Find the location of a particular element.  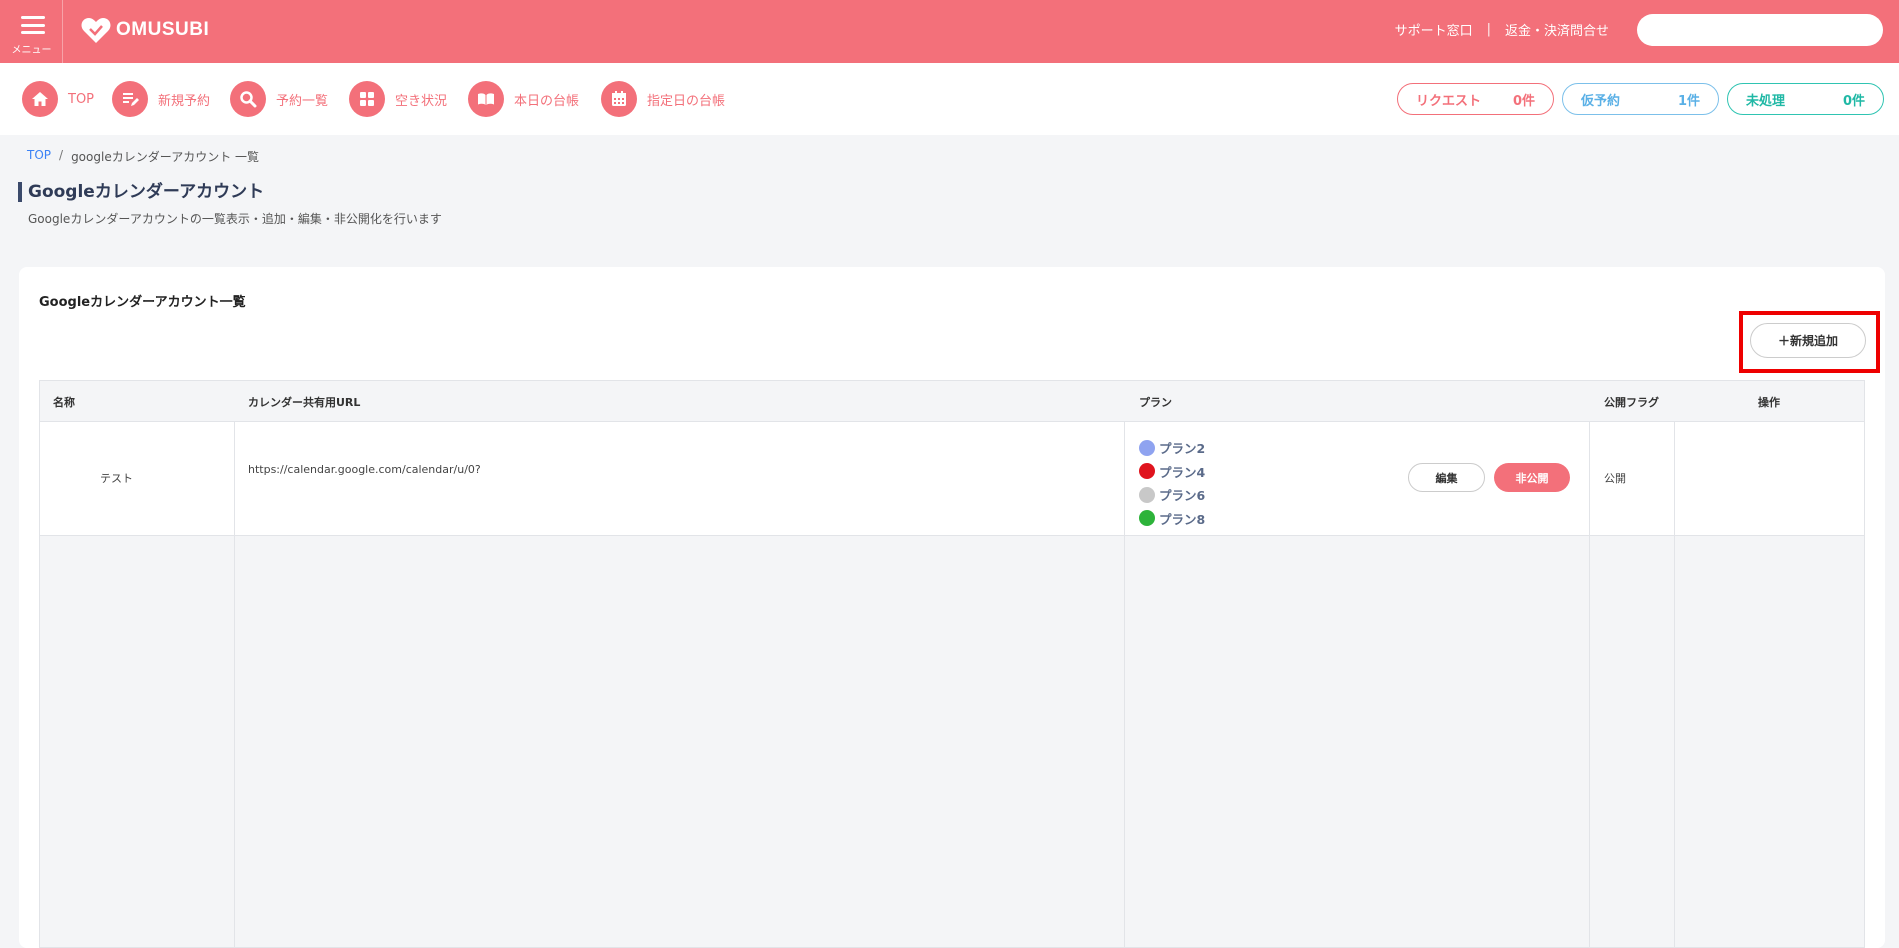

nav-item-availability: 空き状況 is located at coordinates (398, 99).